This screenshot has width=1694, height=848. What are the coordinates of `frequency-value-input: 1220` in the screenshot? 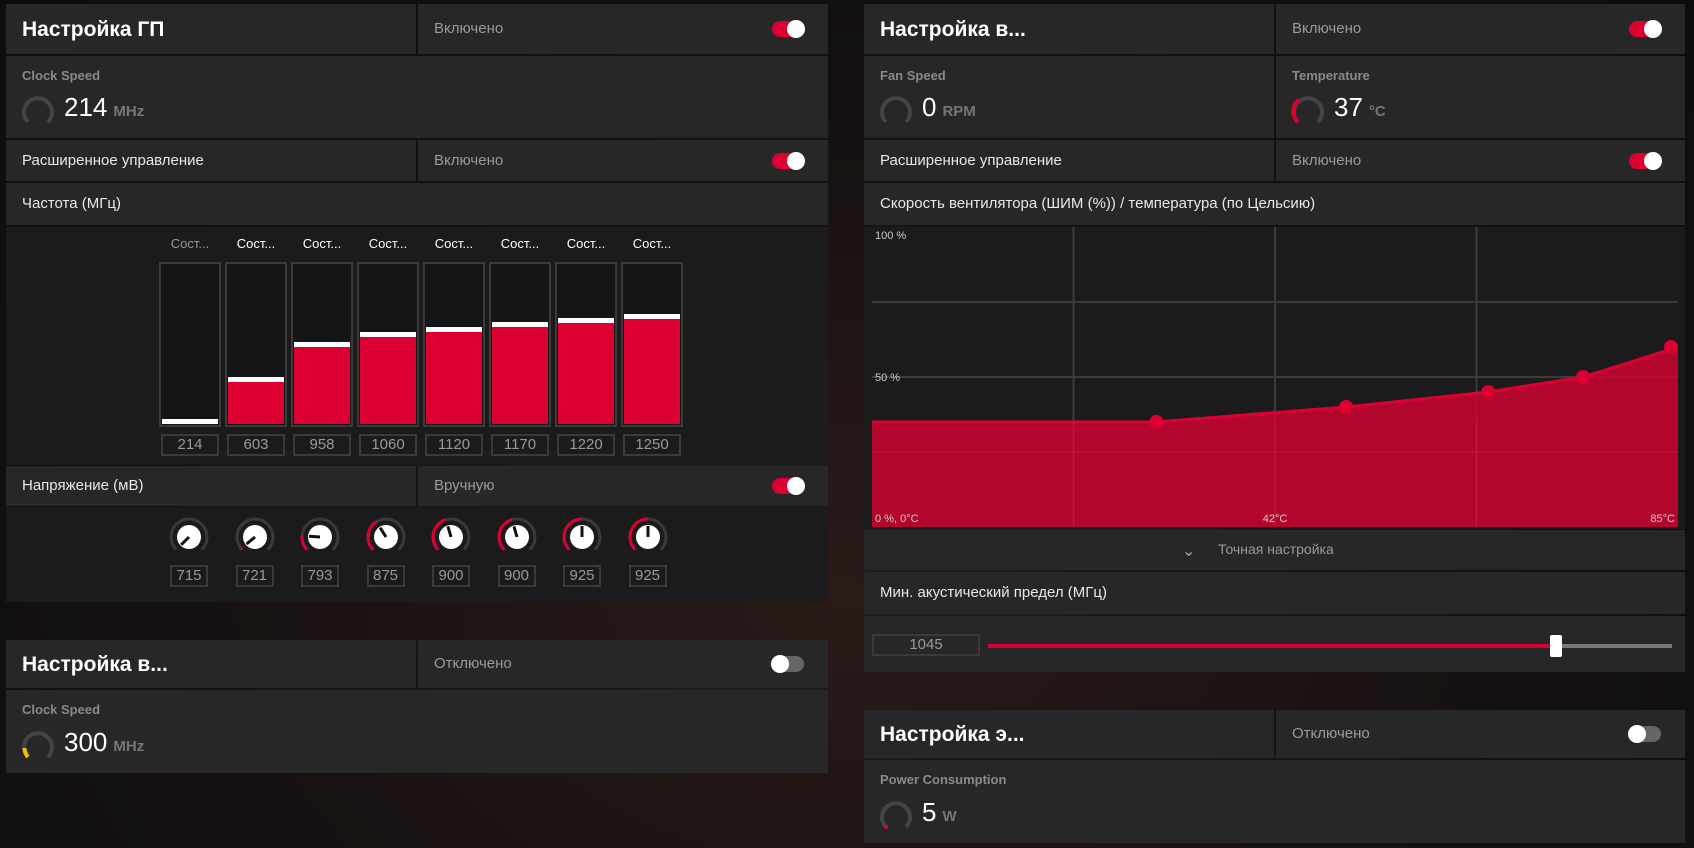 It's located at (586, 445).